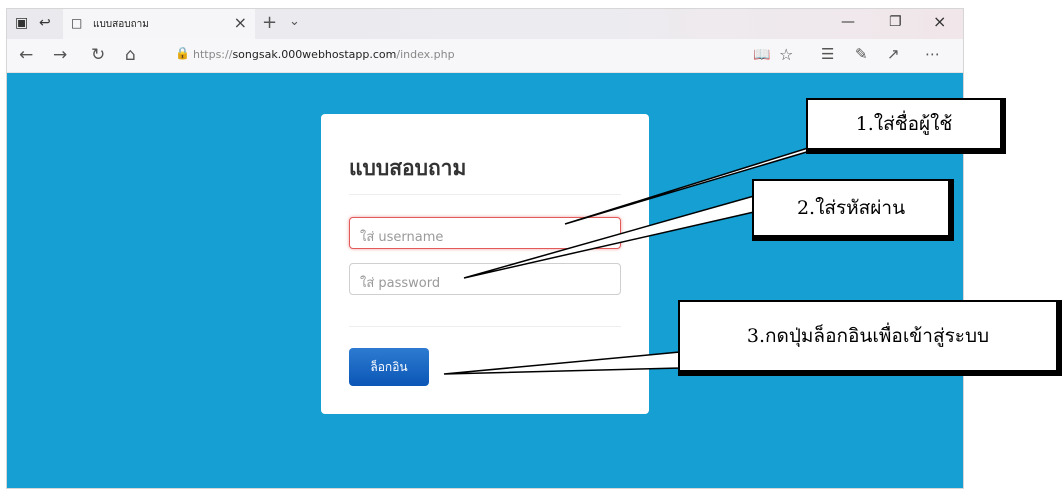 The width and height of the screenshot is (1062, 489). What do you see at coordinates (906, 126) in the screenshot?
I see `callout-step1: 1.ใส่ชื่อผู้ใช้` at bounding box center [906, 126].